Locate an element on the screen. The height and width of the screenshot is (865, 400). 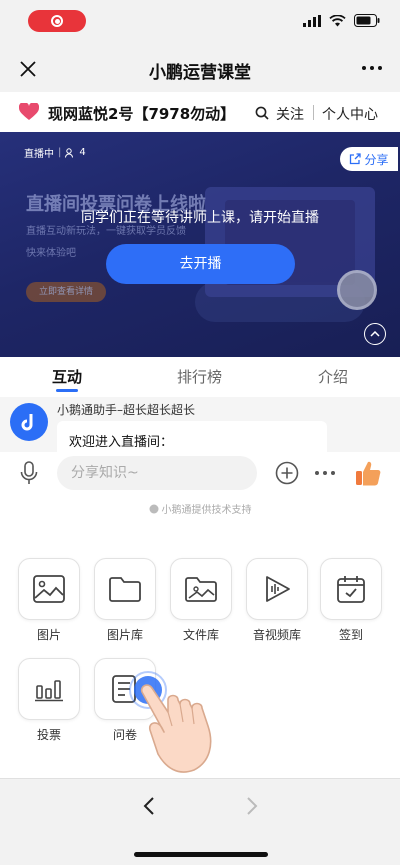
tool-label: 投票 is located at coordinates (48, 735).